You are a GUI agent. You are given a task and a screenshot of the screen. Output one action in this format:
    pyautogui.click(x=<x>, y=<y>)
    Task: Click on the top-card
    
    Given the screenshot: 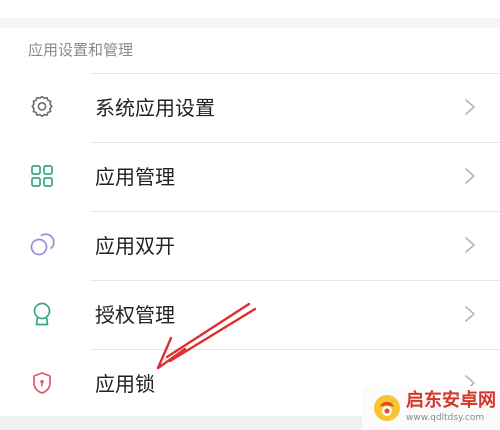 What is the action you would take?
    pyautogui.click(x=250, y=9)
    